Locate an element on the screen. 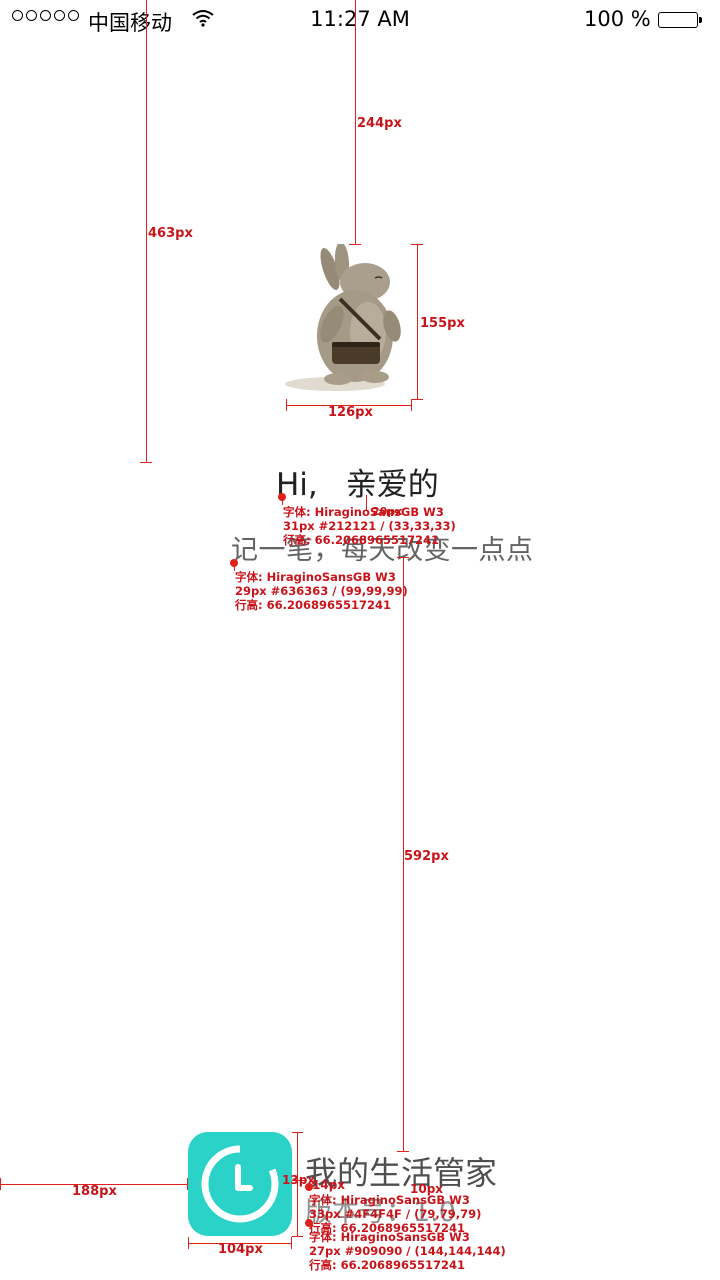  battery-icon is located at coordinates (680, 20).